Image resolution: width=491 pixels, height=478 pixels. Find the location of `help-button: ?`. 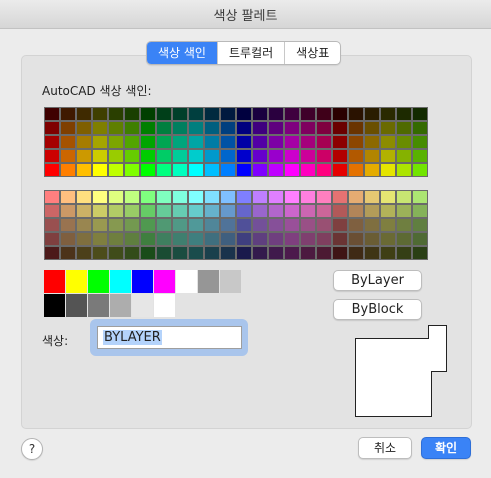

help-button: ? is located at coordinates (32, 449).